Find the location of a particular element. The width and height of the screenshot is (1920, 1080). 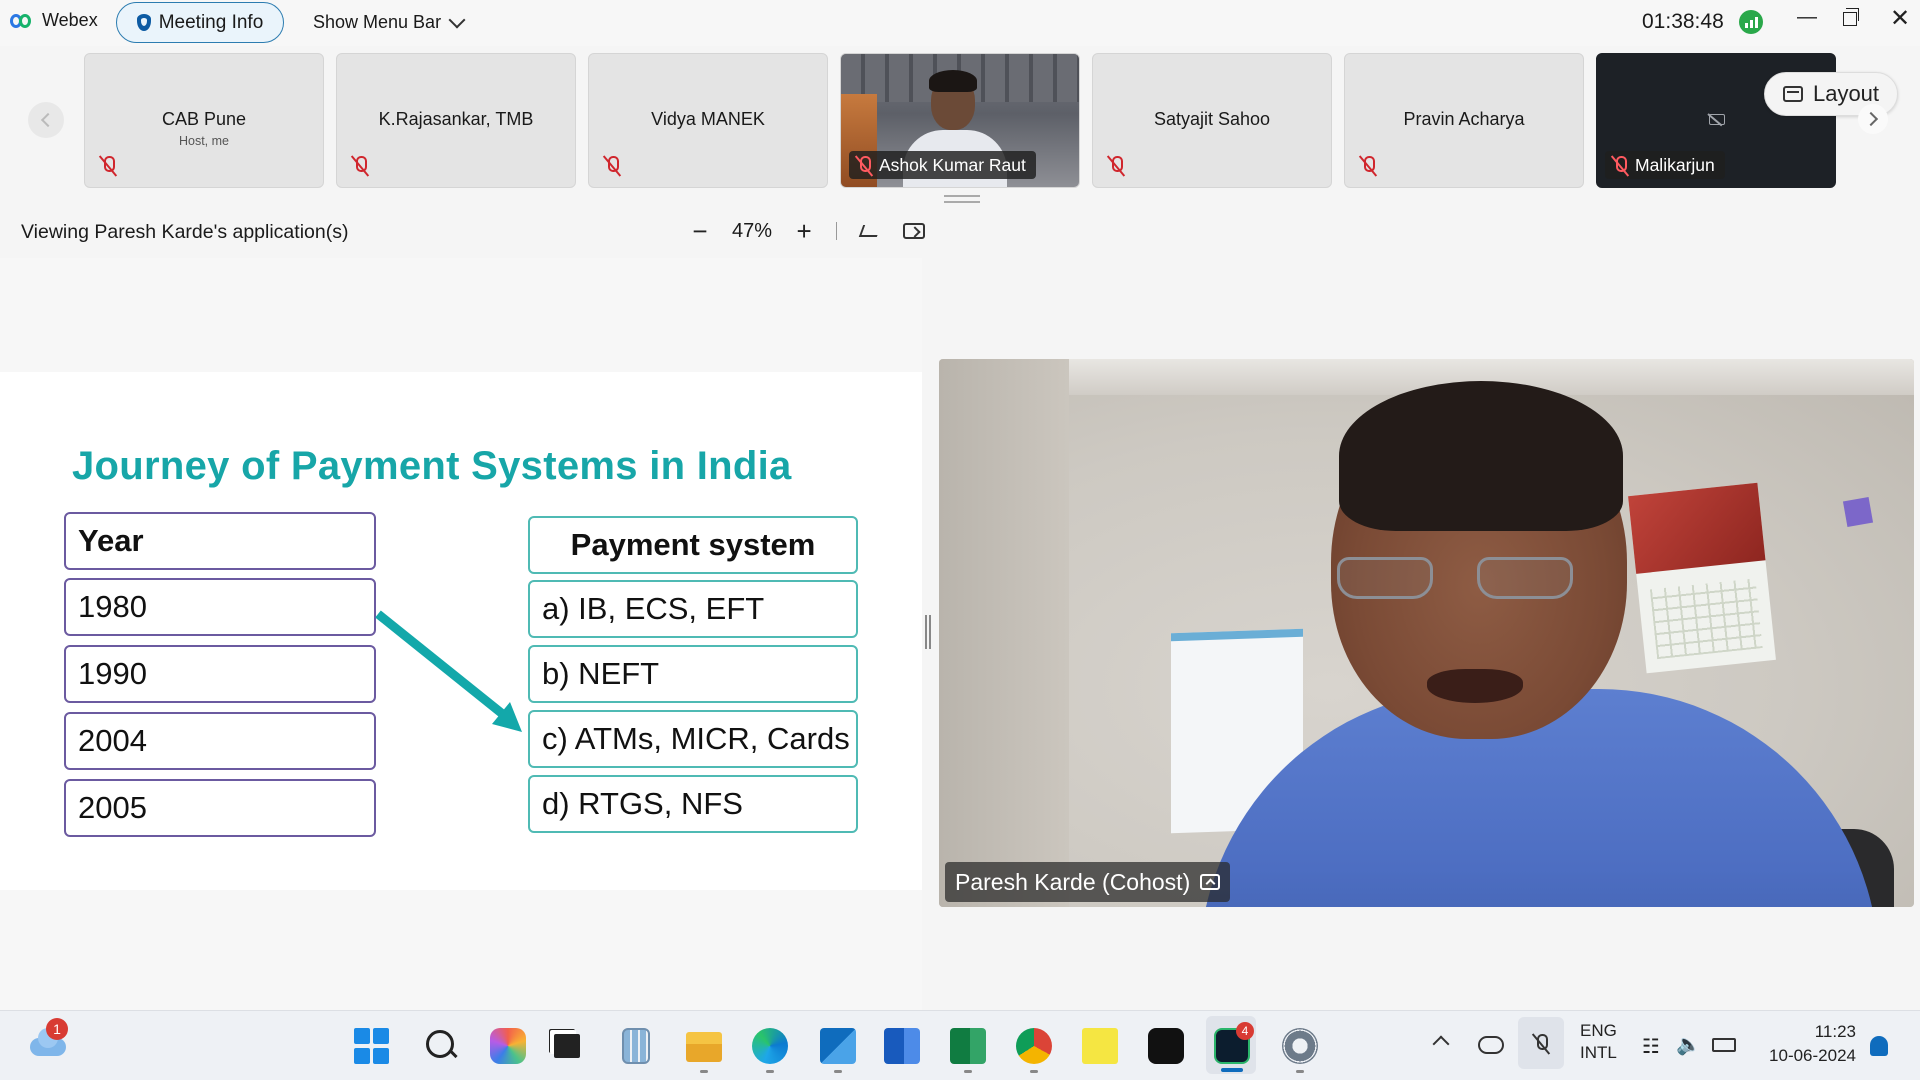

zoom-out-button: − is located at coordinates (700, 231).